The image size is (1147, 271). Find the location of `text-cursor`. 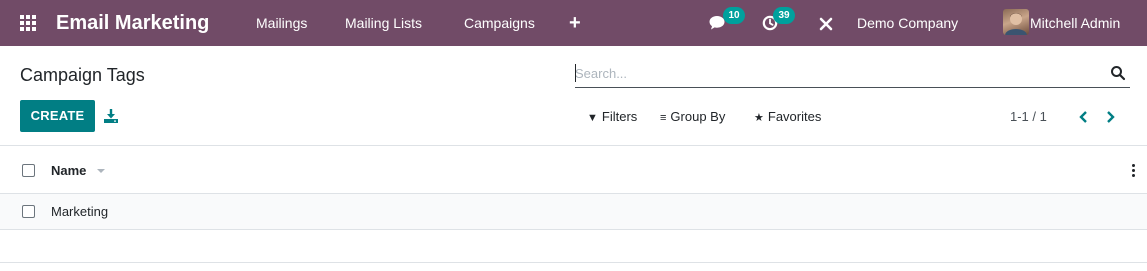

text-cursor is located at coordinates (575, 73).